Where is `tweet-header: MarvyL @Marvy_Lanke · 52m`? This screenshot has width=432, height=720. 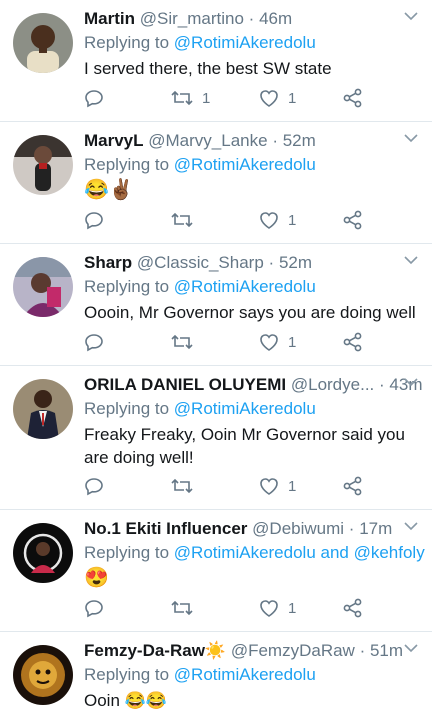 tweet-header: MarvyL @Marvy_Lanke · 52m is located at coordinates (253, 141).